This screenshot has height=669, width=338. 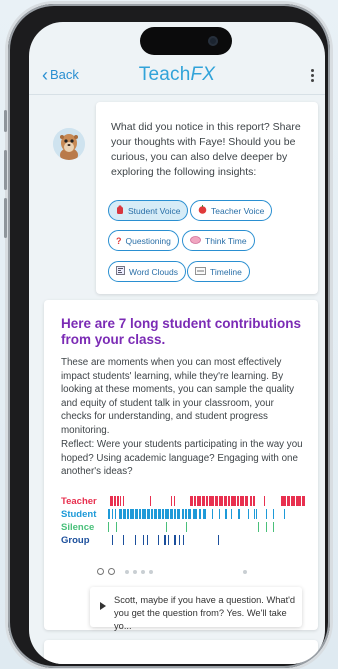 What do you see at coordinates (154, 210) in the screenshot?
I see `student-voice-label: Student Voice` at bounding box center [154, 210].